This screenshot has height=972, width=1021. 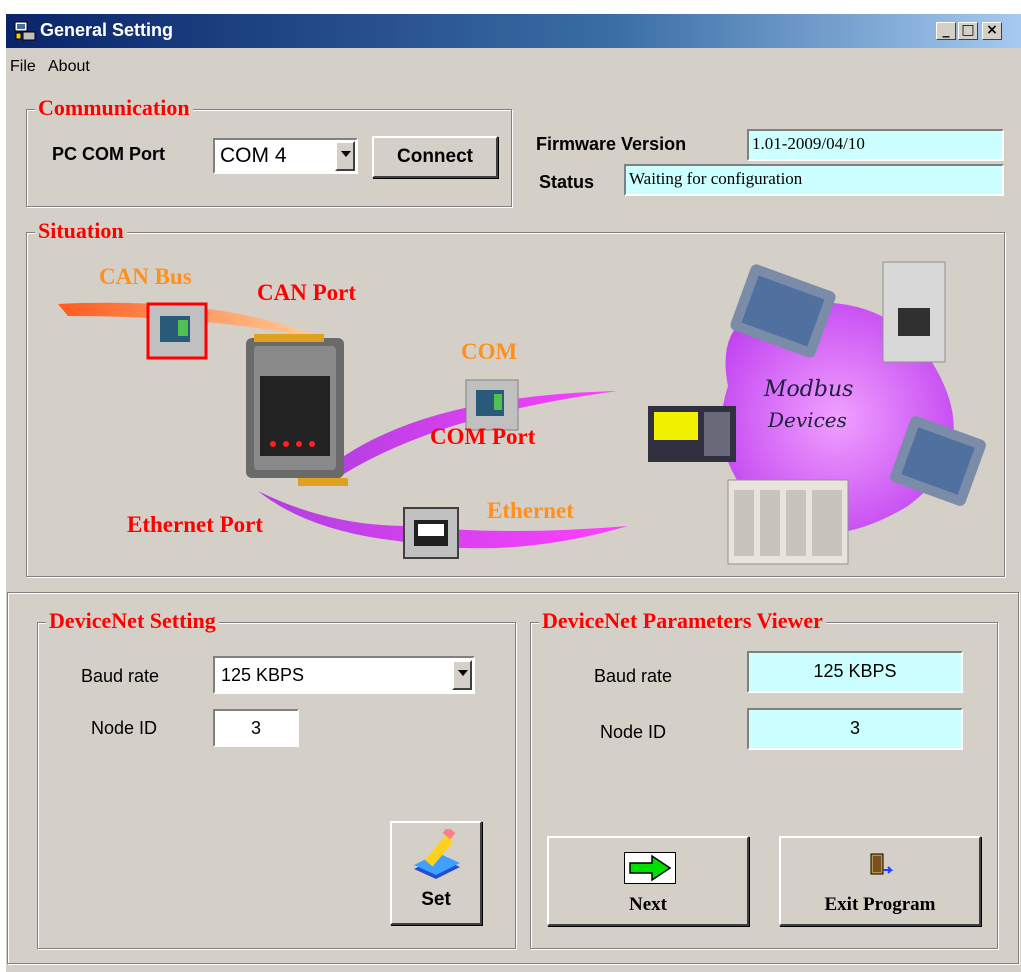 What do you see at coordinates (611, 144) in the screenshot?
I see `firmware-version-label: Firmware Version` at bounding box center [611, 144].